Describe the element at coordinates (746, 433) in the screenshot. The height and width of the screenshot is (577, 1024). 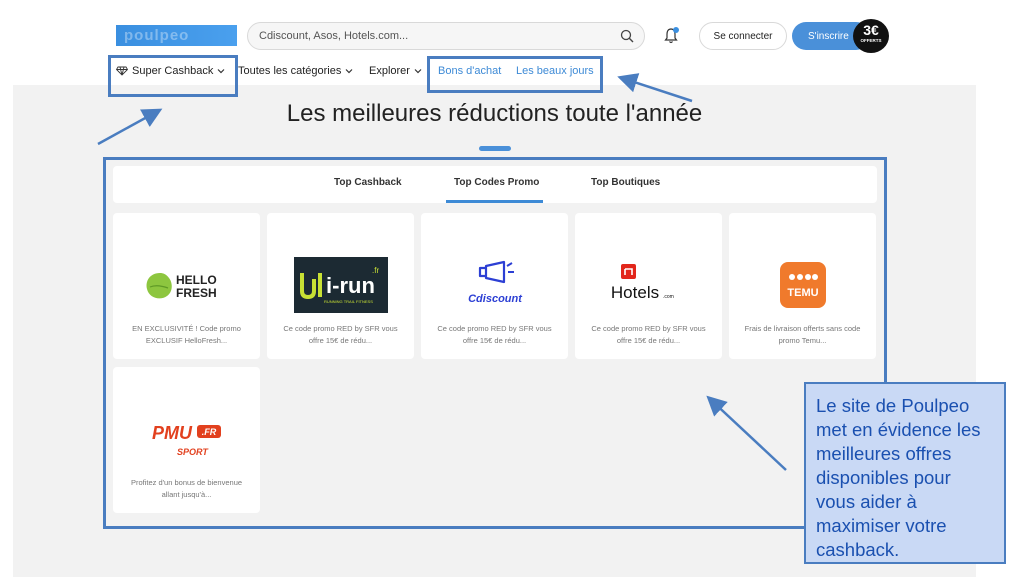
I see `arrow-to-offers` at that location.